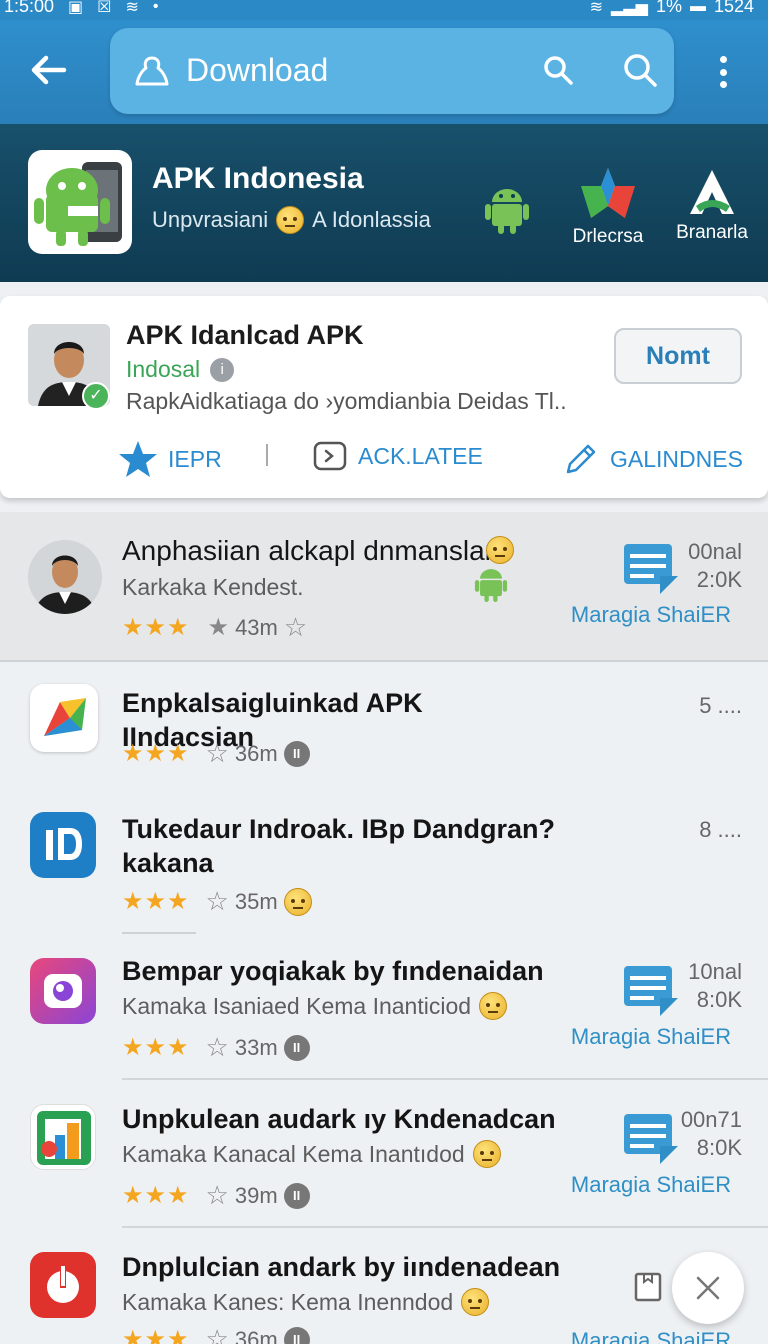 The width and height of the screenshot is (768, 1344). I want to click on guidelines-action-label: GALINDNES, so click(676, 458).